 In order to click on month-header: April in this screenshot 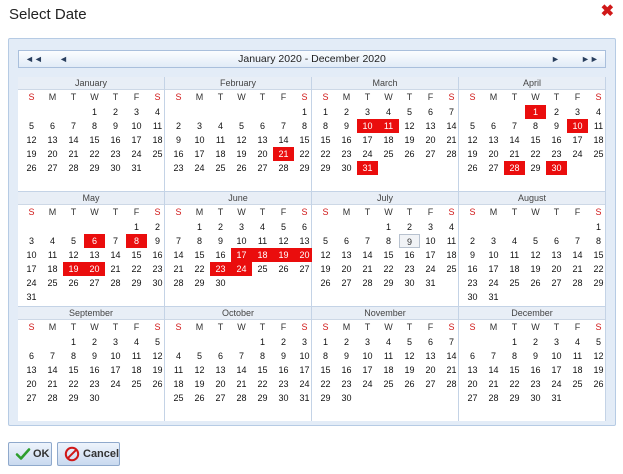, I will do `click(532, 83)`.